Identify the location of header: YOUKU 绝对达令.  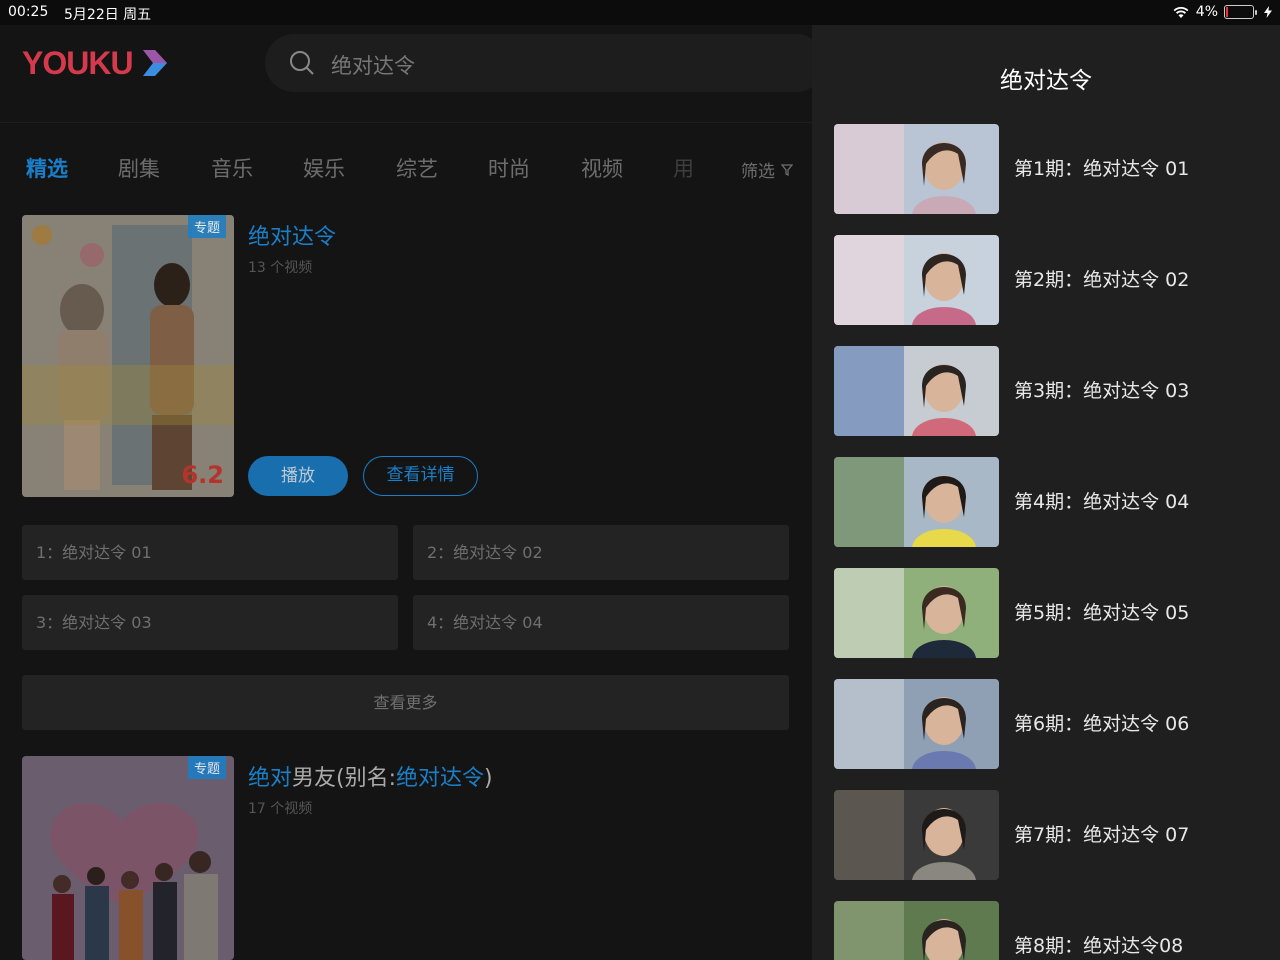
(412, 74).